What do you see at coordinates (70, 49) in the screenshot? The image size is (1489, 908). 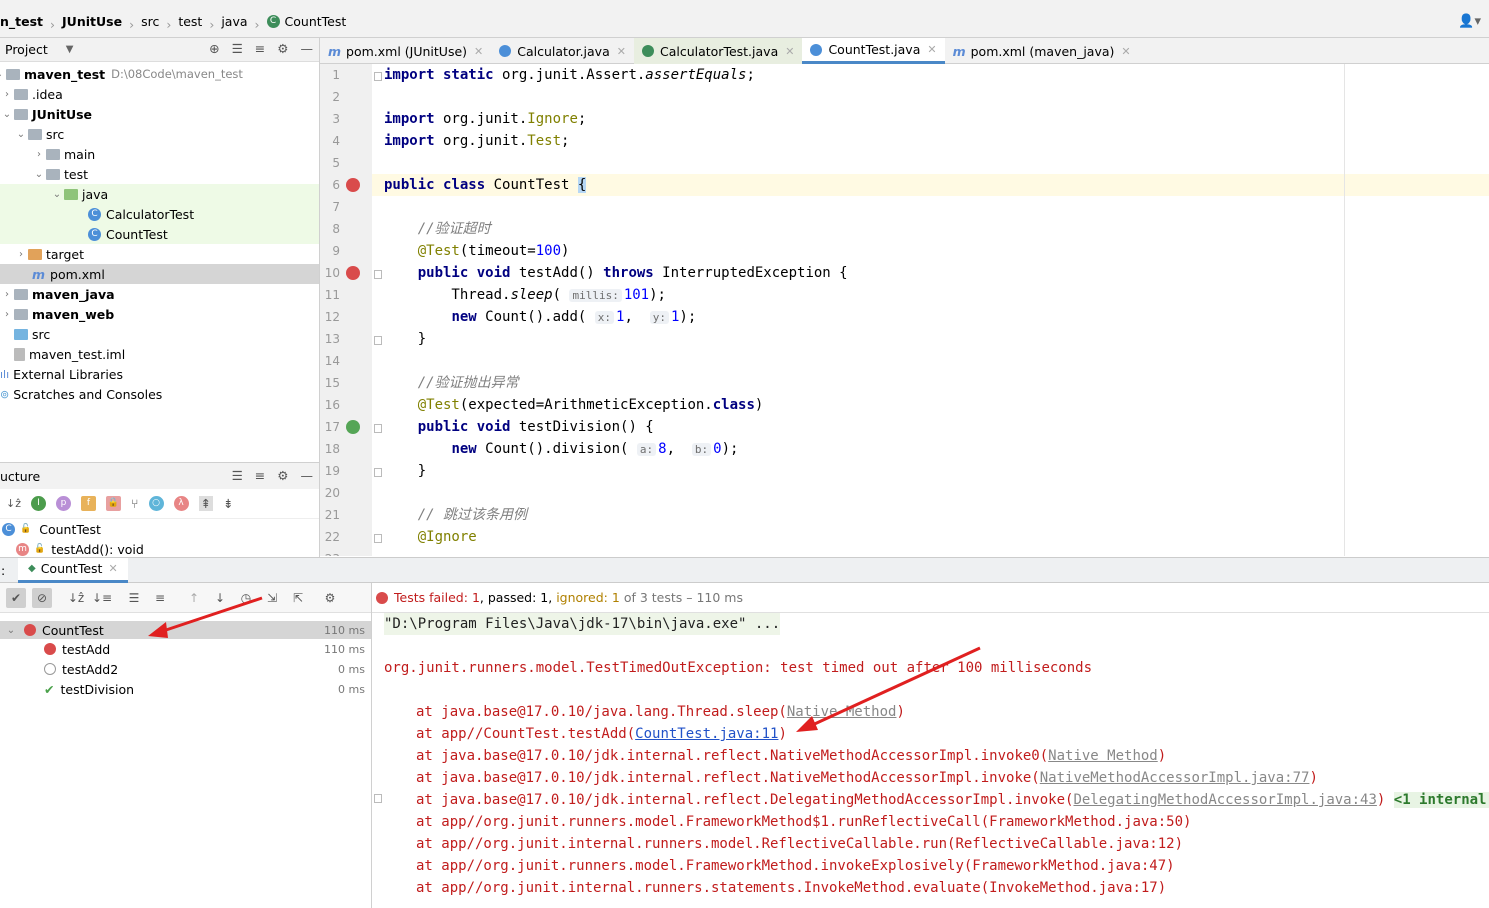 I see `chevron-down-icon: ▼` at bounding box center [70, 49].